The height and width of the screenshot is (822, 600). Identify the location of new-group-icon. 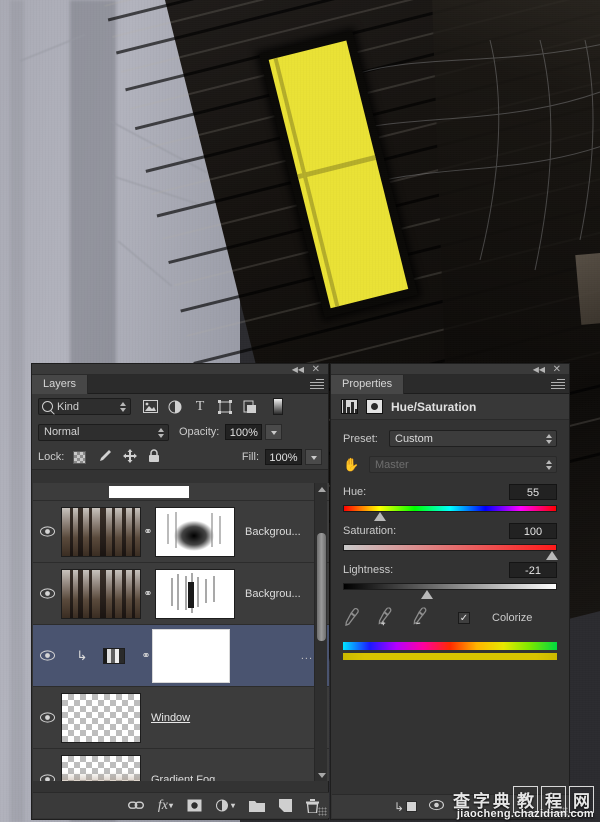
(257, 806).